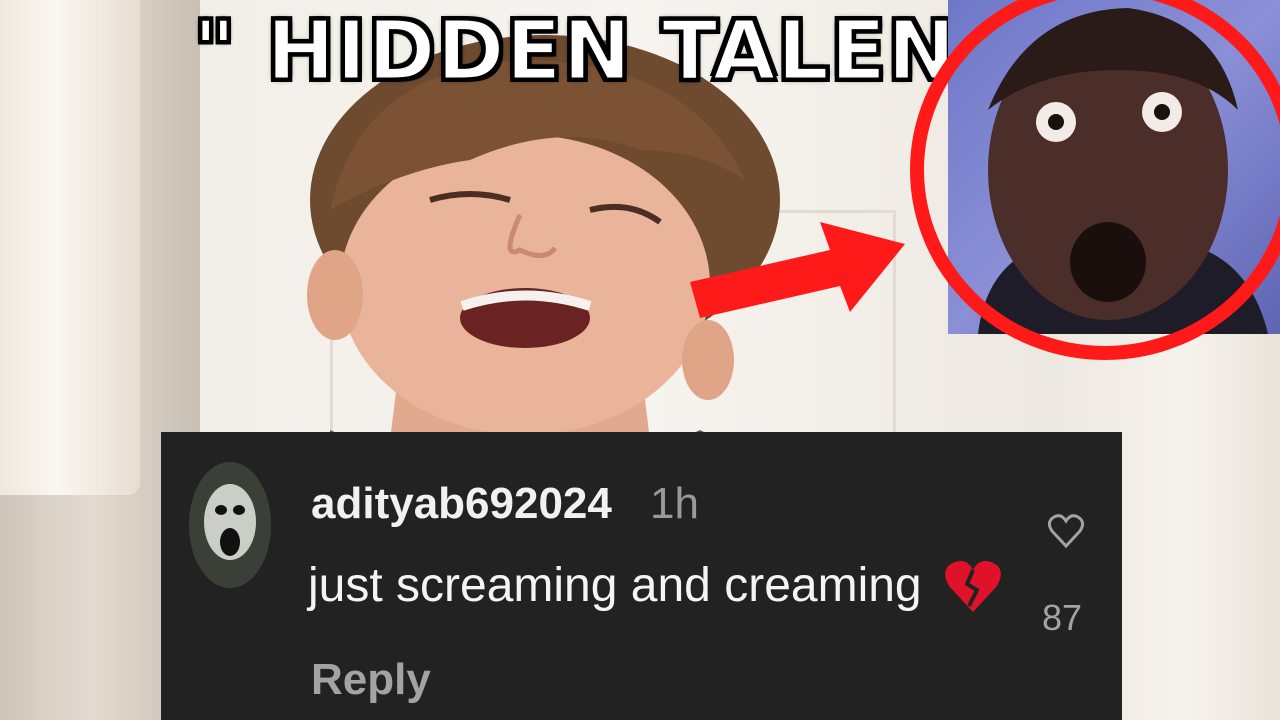 This screenshot has height=720, width=1280. What do you see at coordinates (973, 586) in the screenshot?
I see `broken-heart-icon` at bounding box center [973, 586].